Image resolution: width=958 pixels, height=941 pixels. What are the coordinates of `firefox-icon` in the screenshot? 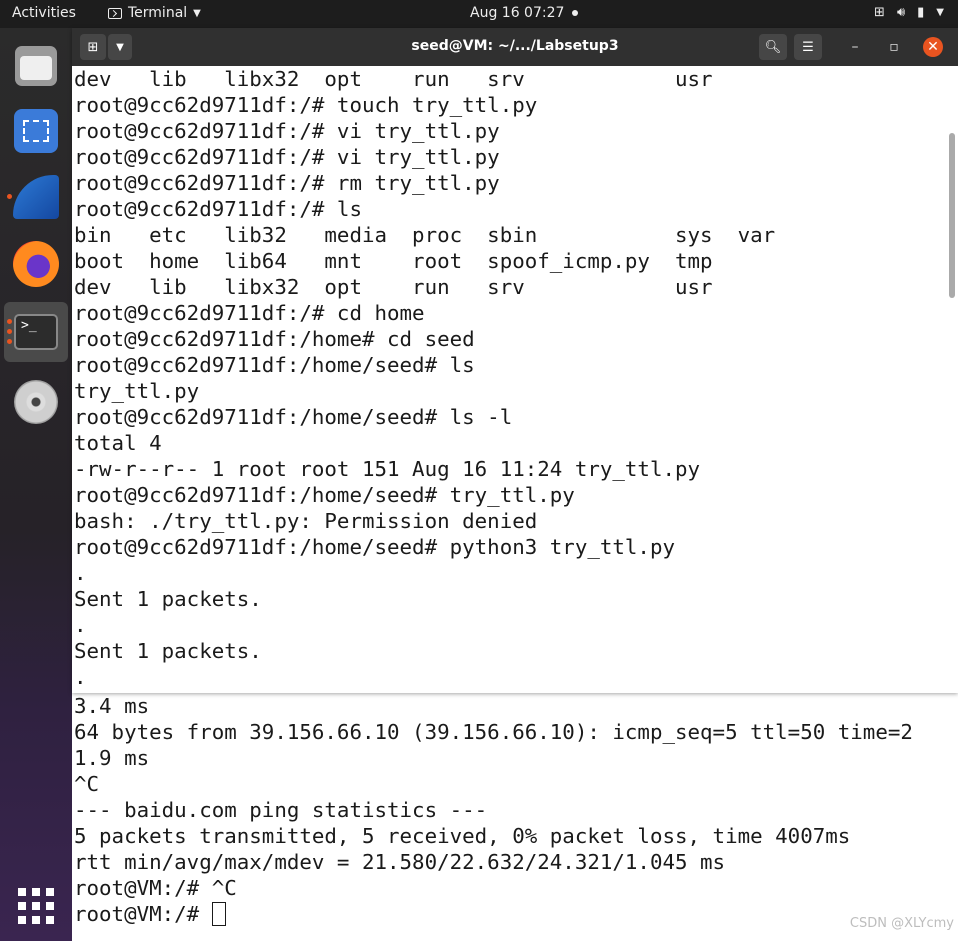 It's located at (36, 264).